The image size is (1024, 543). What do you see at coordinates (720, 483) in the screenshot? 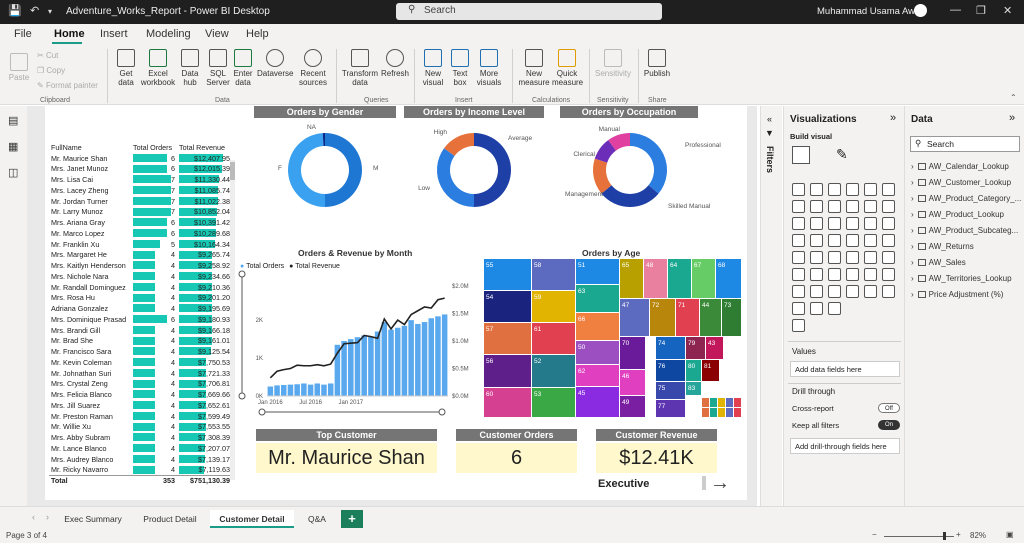
I see `arrow-right-icon: →` at bounding box center [720, 483].